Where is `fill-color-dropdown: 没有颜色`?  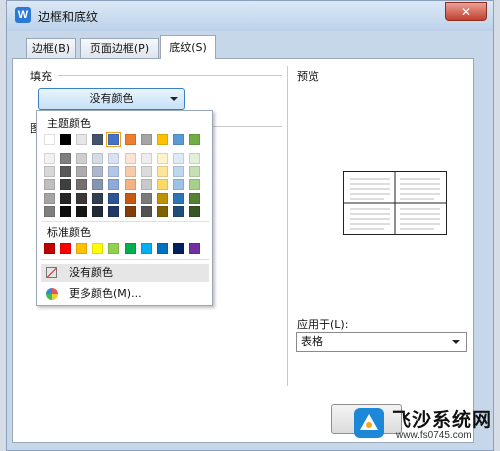 fill-color-dropdown: 没有颜色 is located at coordinates (111, 99).